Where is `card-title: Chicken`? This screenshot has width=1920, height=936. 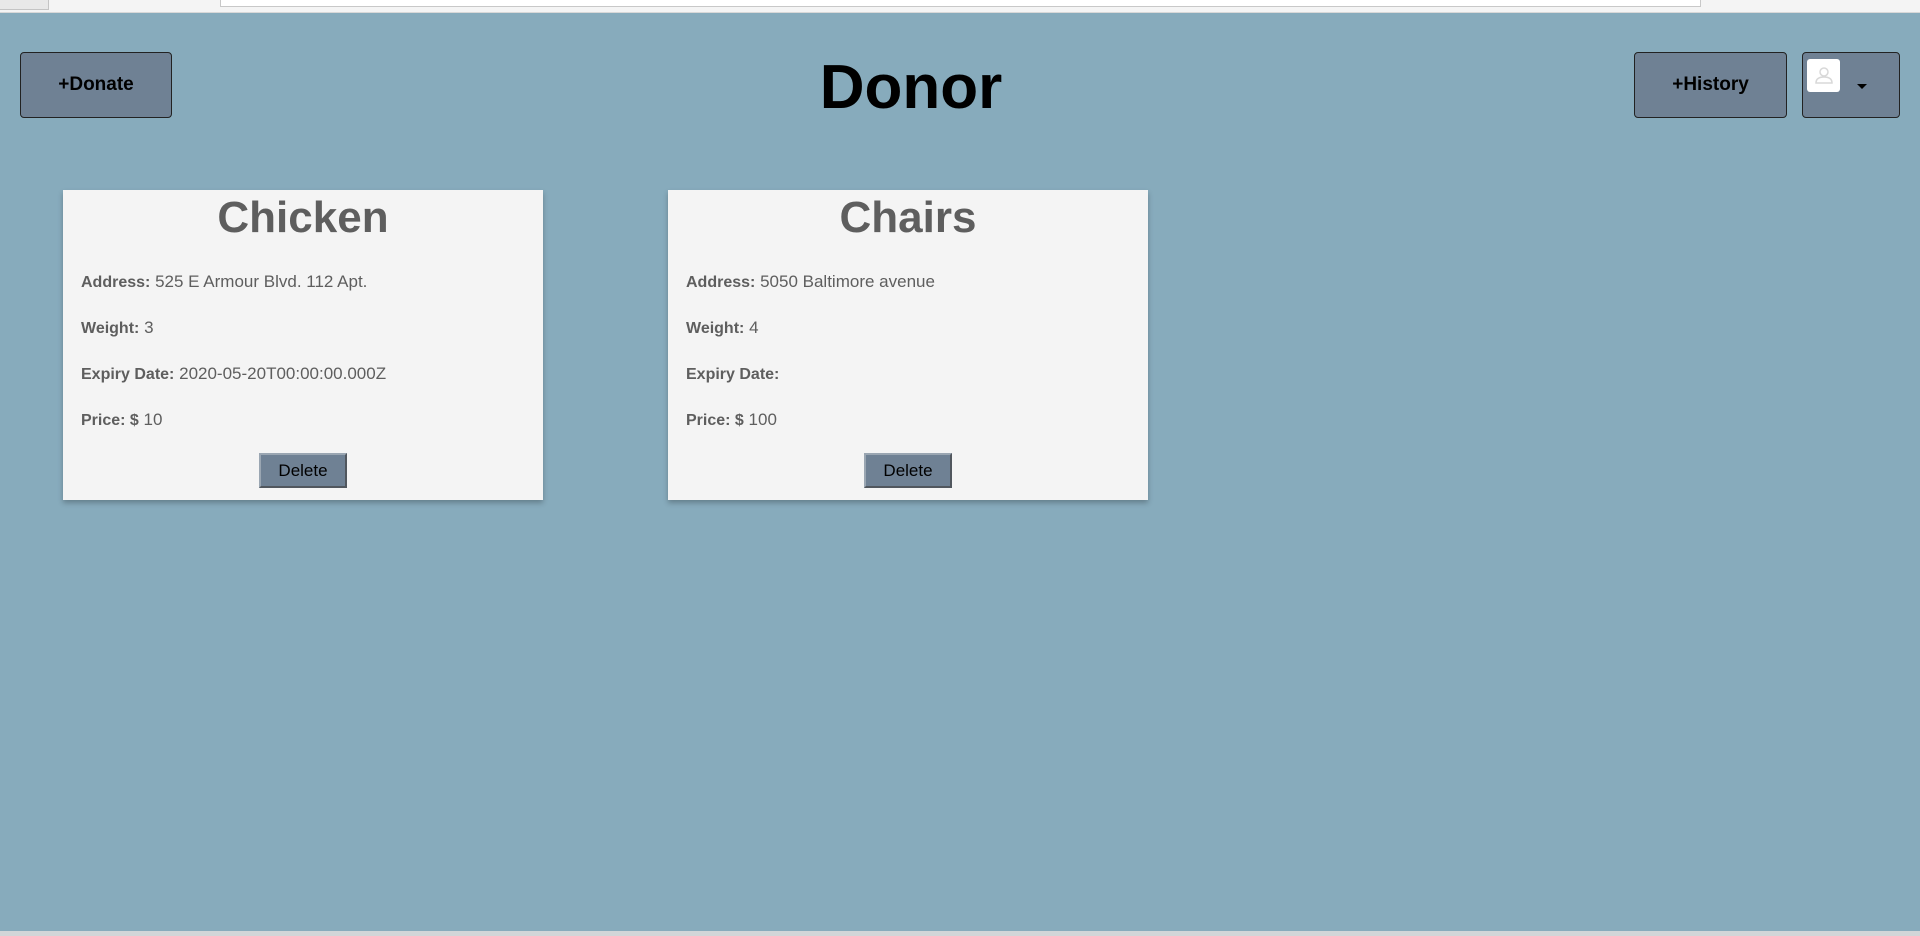
card-title: Chicken is located at coordinates (303, 217).